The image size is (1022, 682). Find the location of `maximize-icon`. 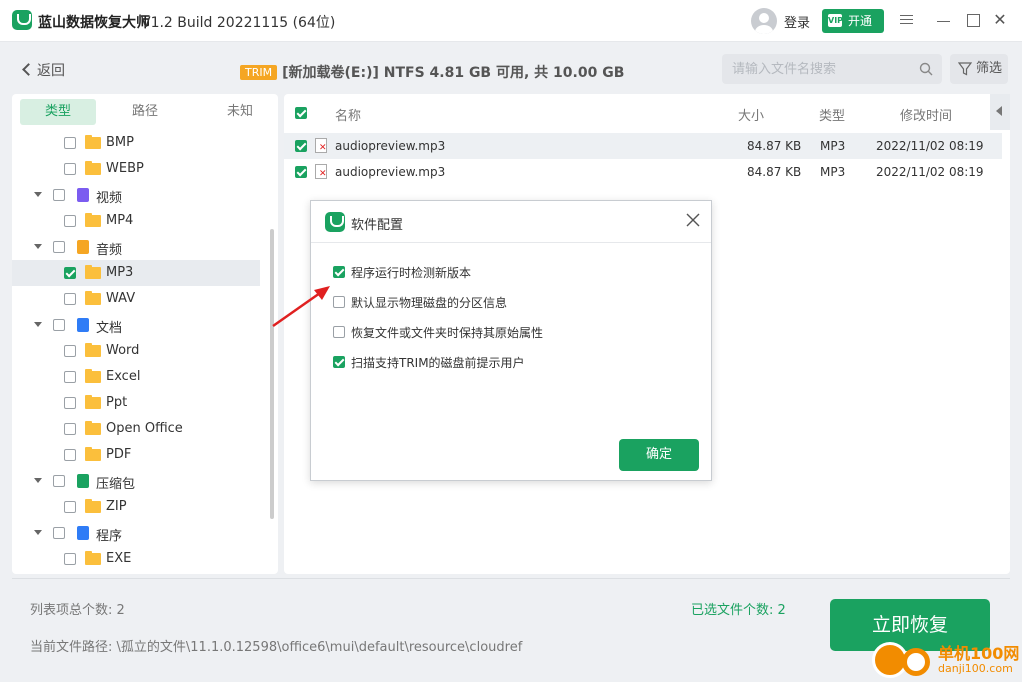

maximize-icon is located at coordinates (973, 20).